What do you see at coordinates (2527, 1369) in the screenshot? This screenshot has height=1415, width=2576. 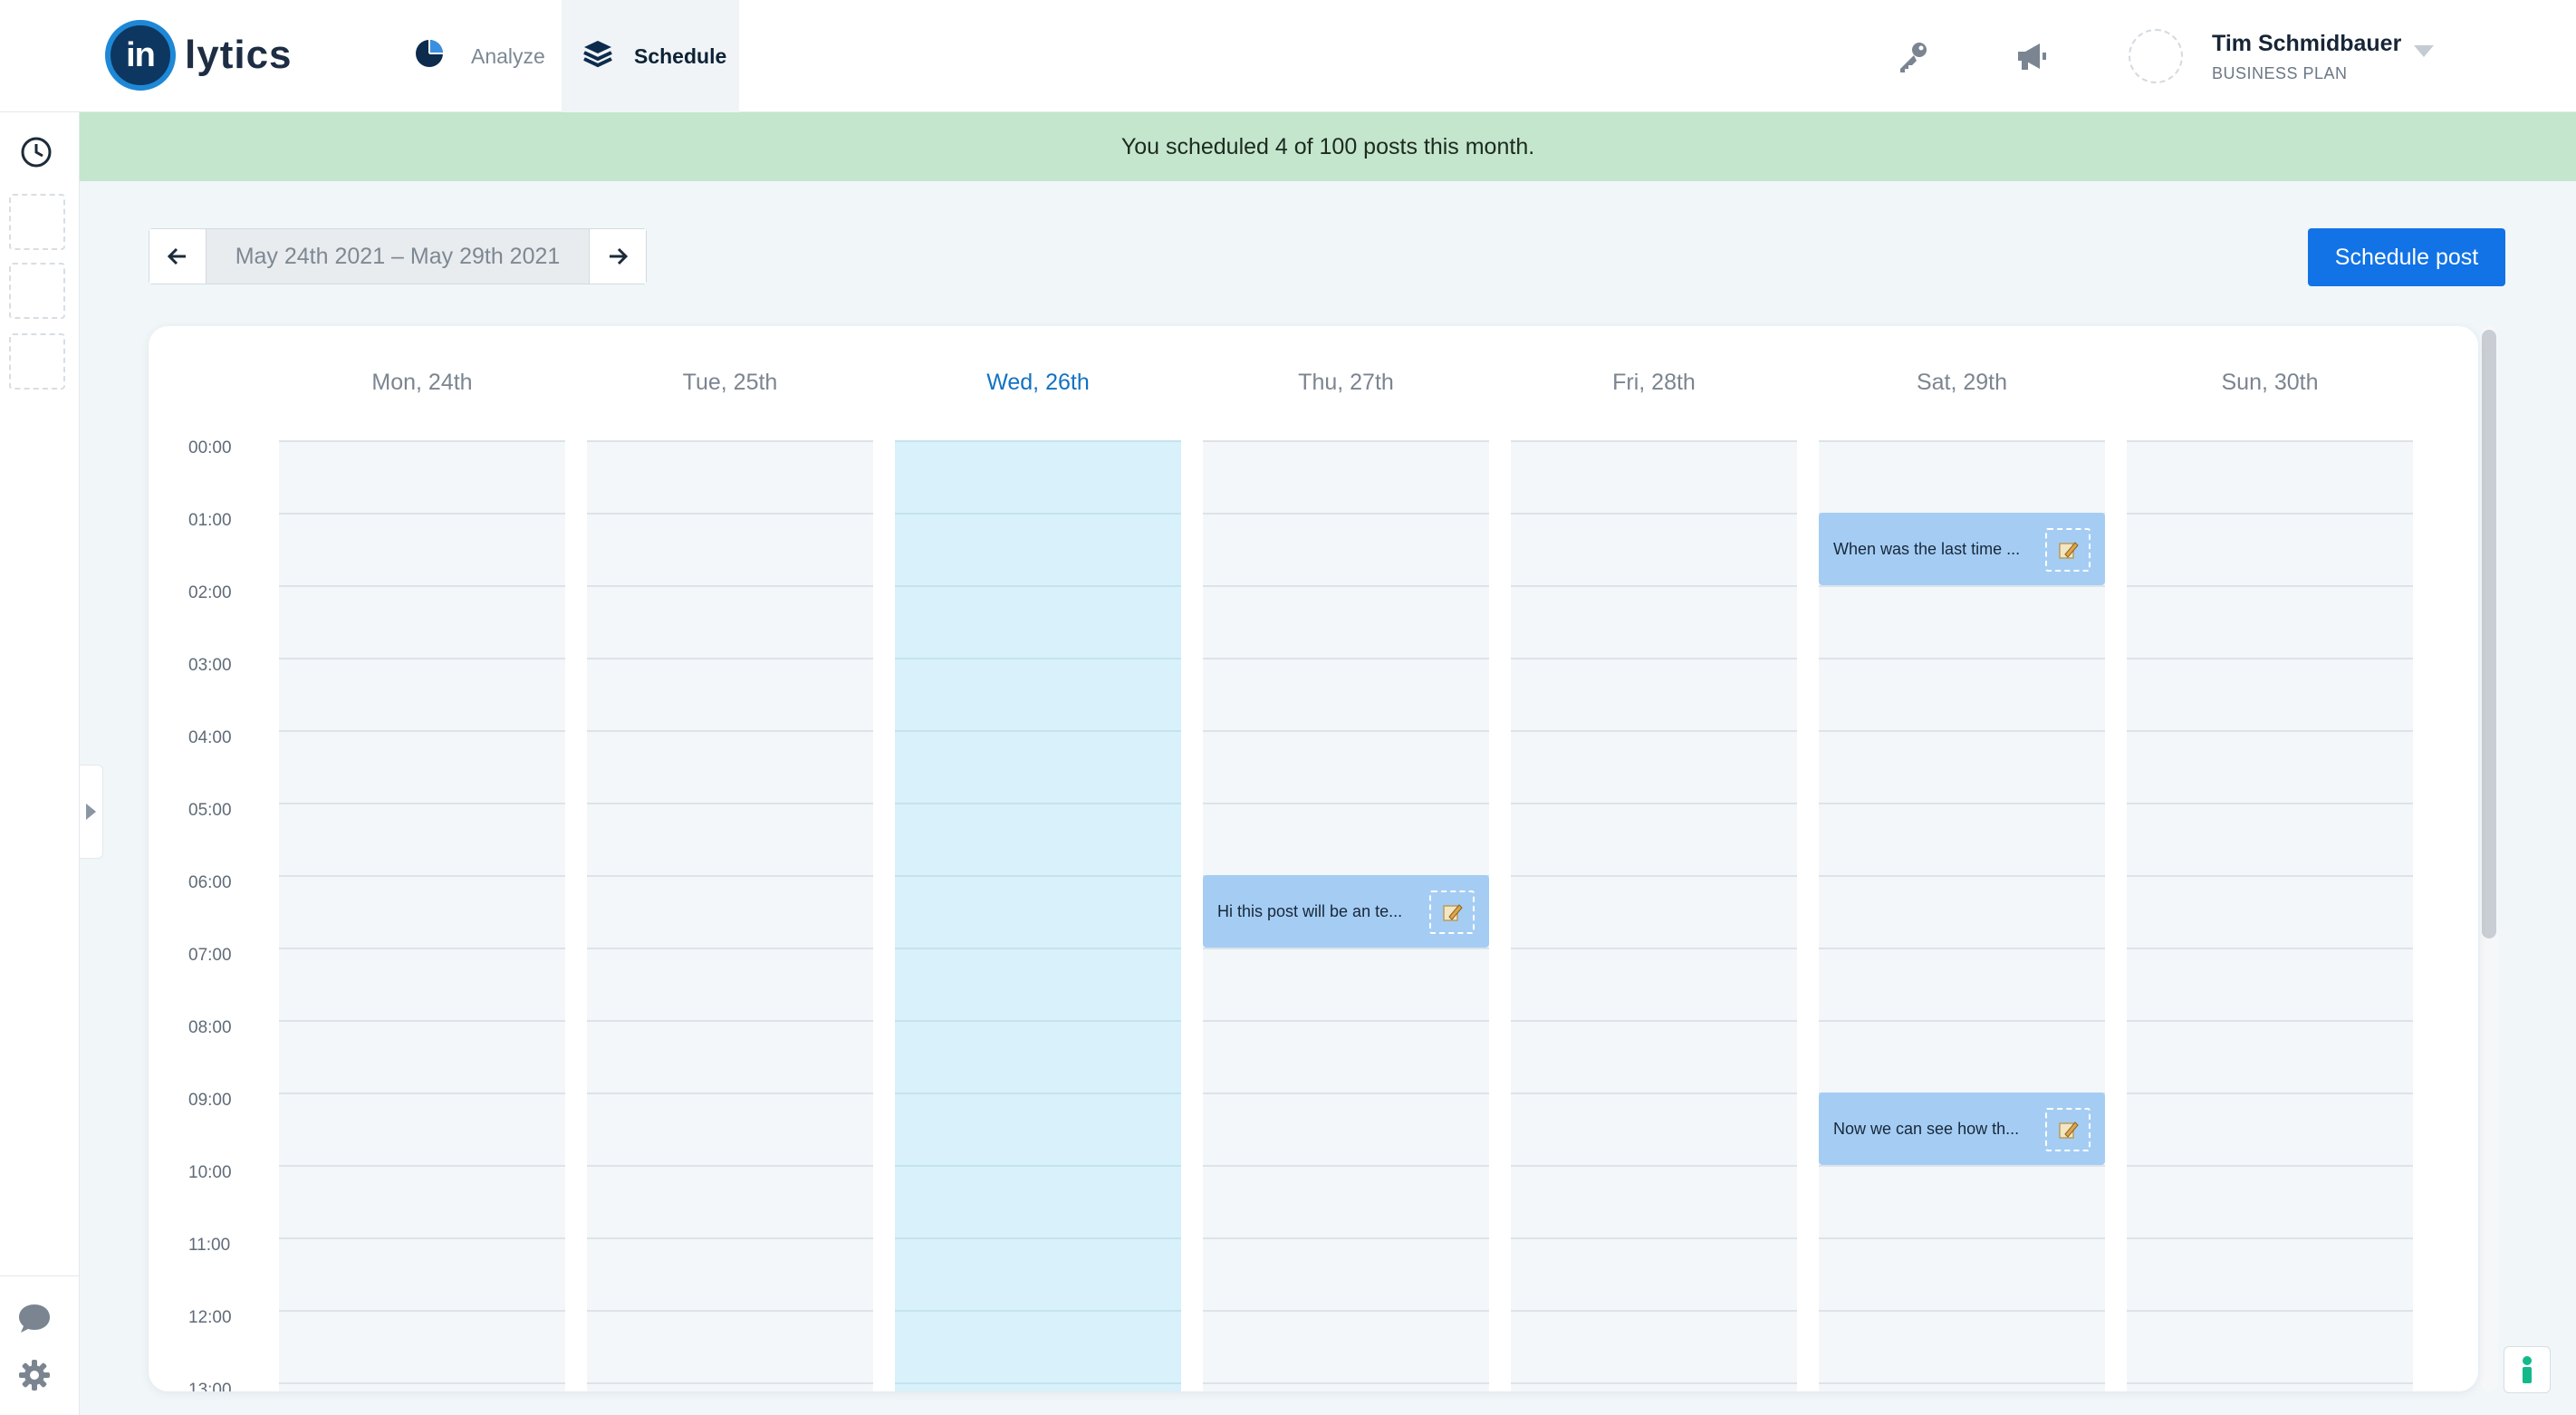 I see `help-icon` at bounding box center [2527, 1369].